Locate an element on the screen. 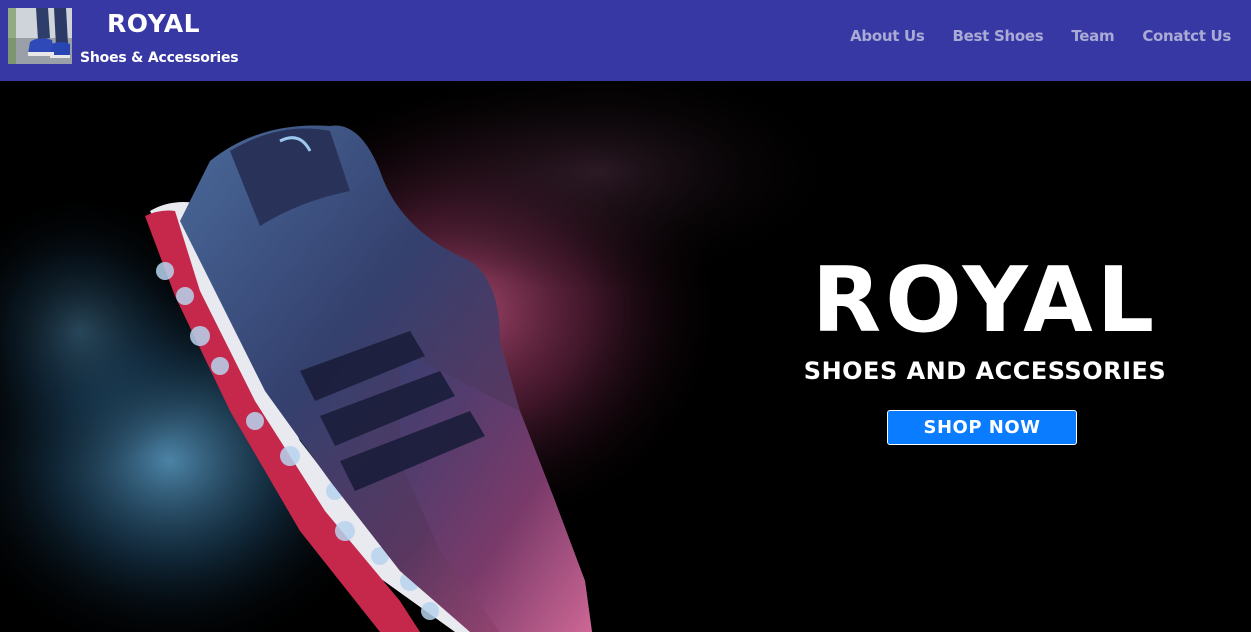  nav-link-team: Team is located at coordinates (1092, 36).